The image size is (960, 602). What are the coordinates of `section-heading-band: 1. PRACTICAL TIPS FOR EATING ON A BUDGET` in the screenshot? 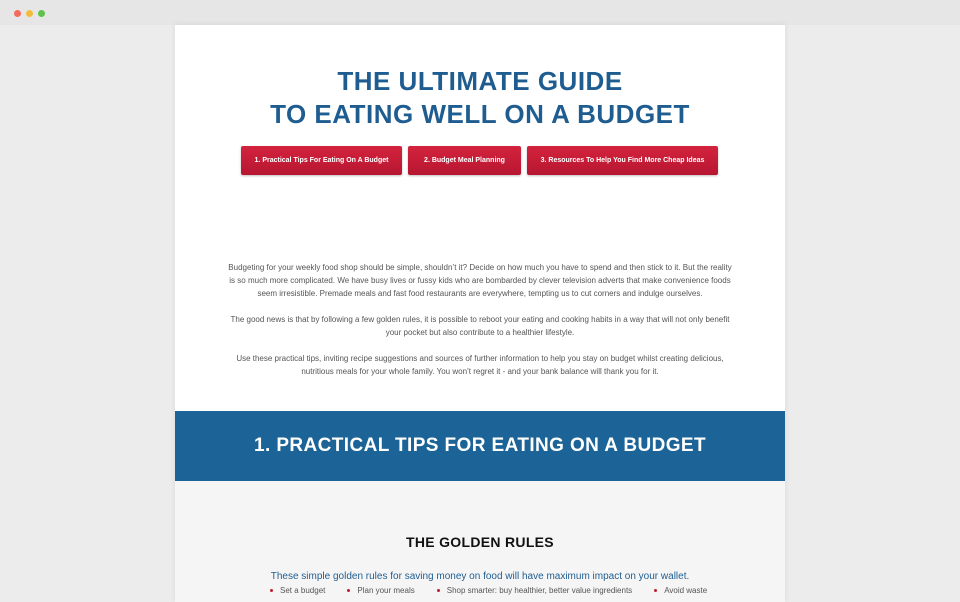 It's located at (480, 446).